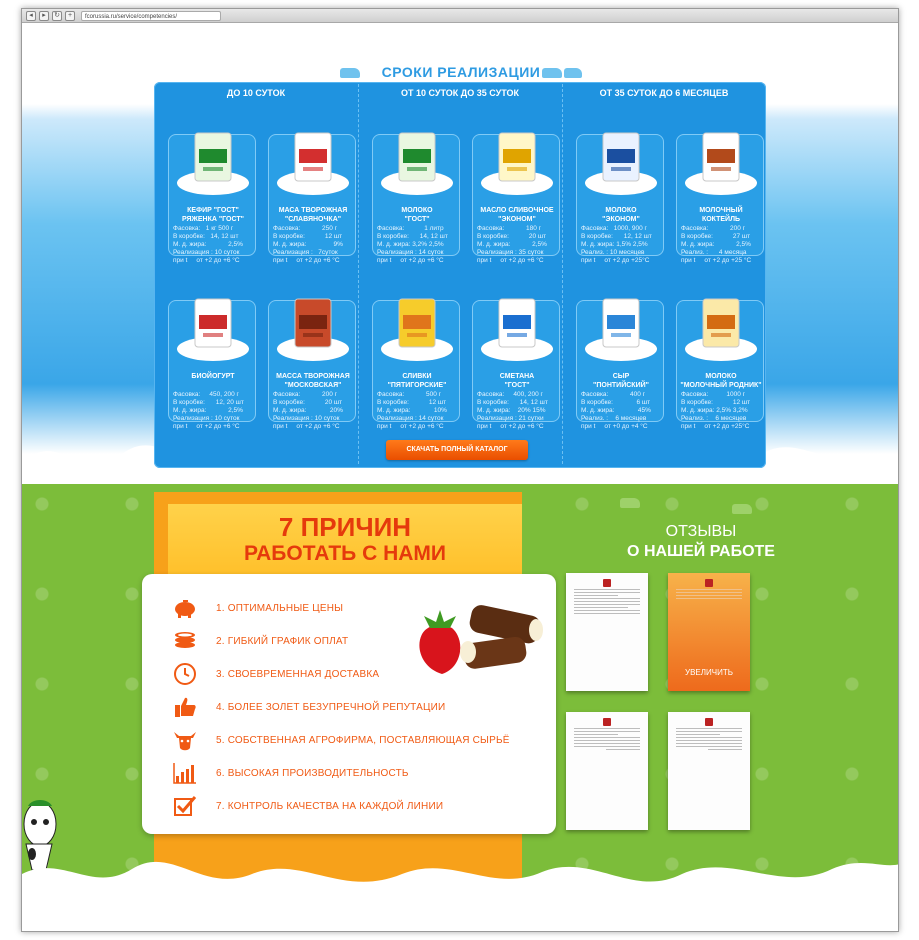  I want to click on add-tab-button: +, so click(70, 15).